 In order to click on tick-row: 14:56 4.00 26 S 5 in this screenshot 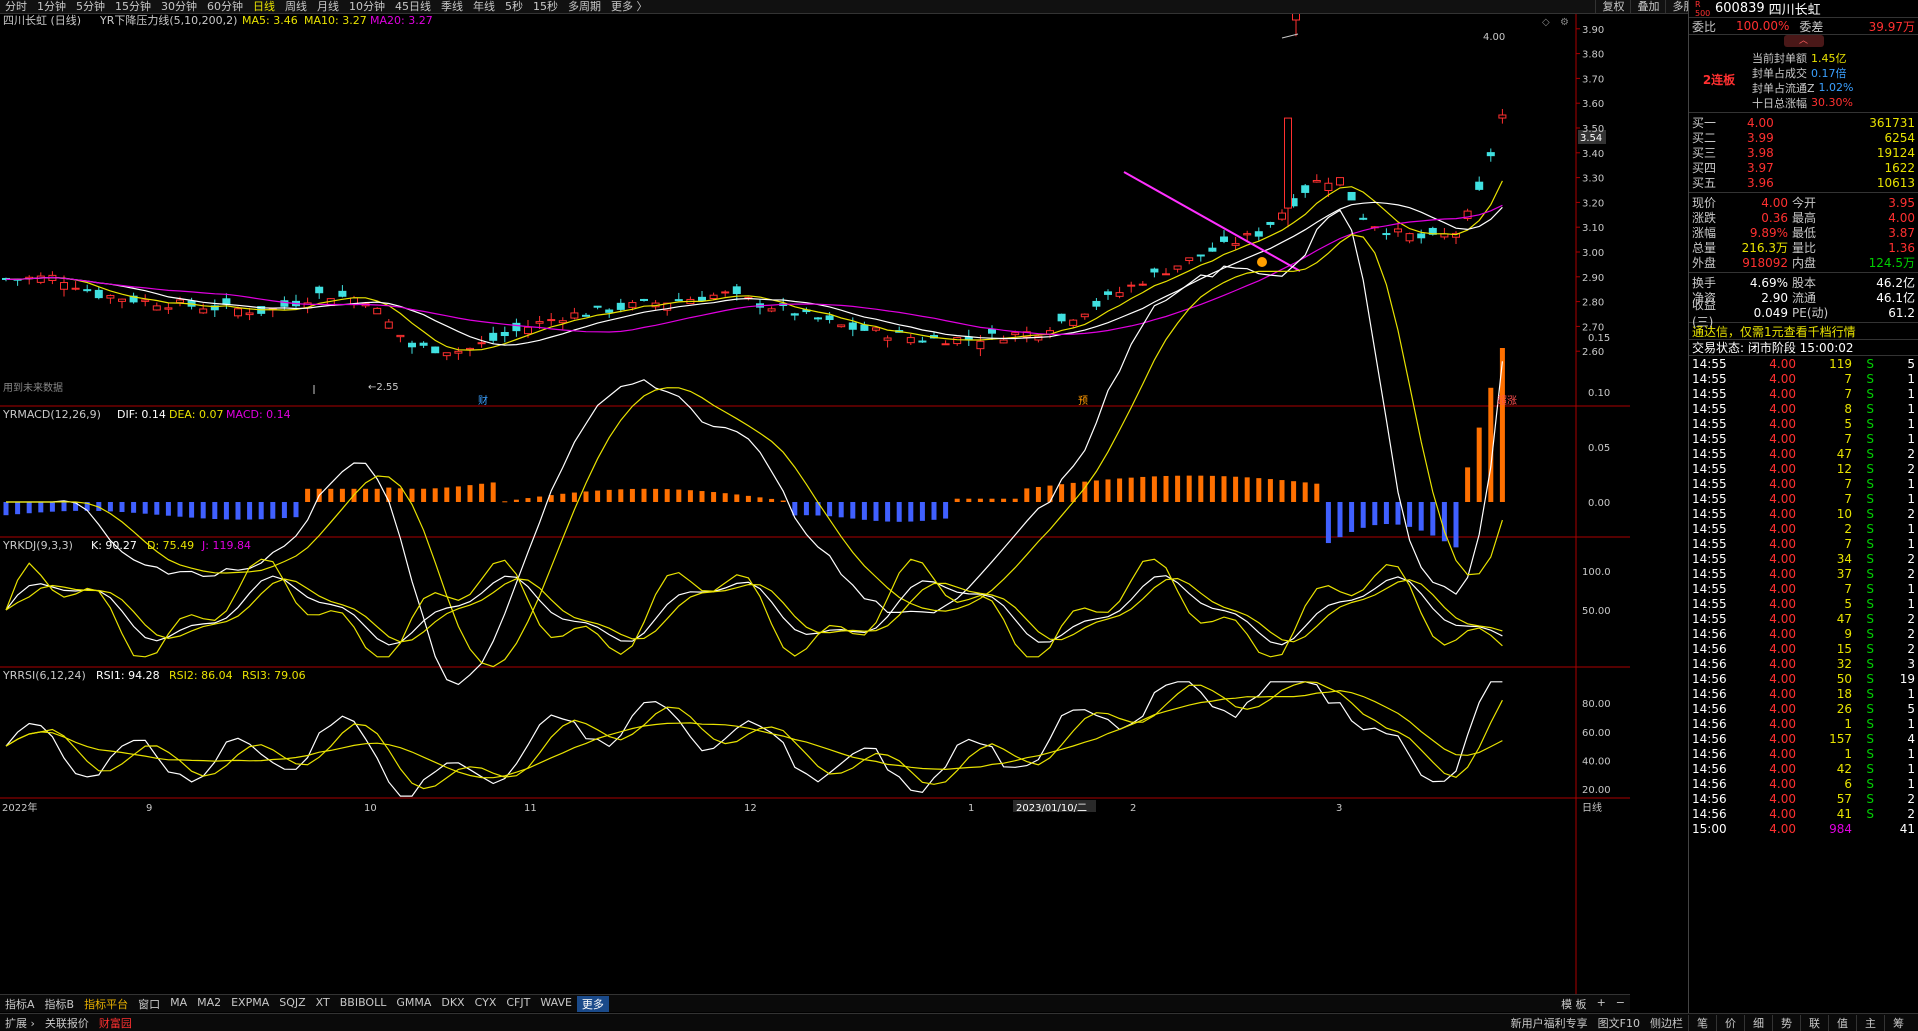, I will do `click(1803, 708)`.